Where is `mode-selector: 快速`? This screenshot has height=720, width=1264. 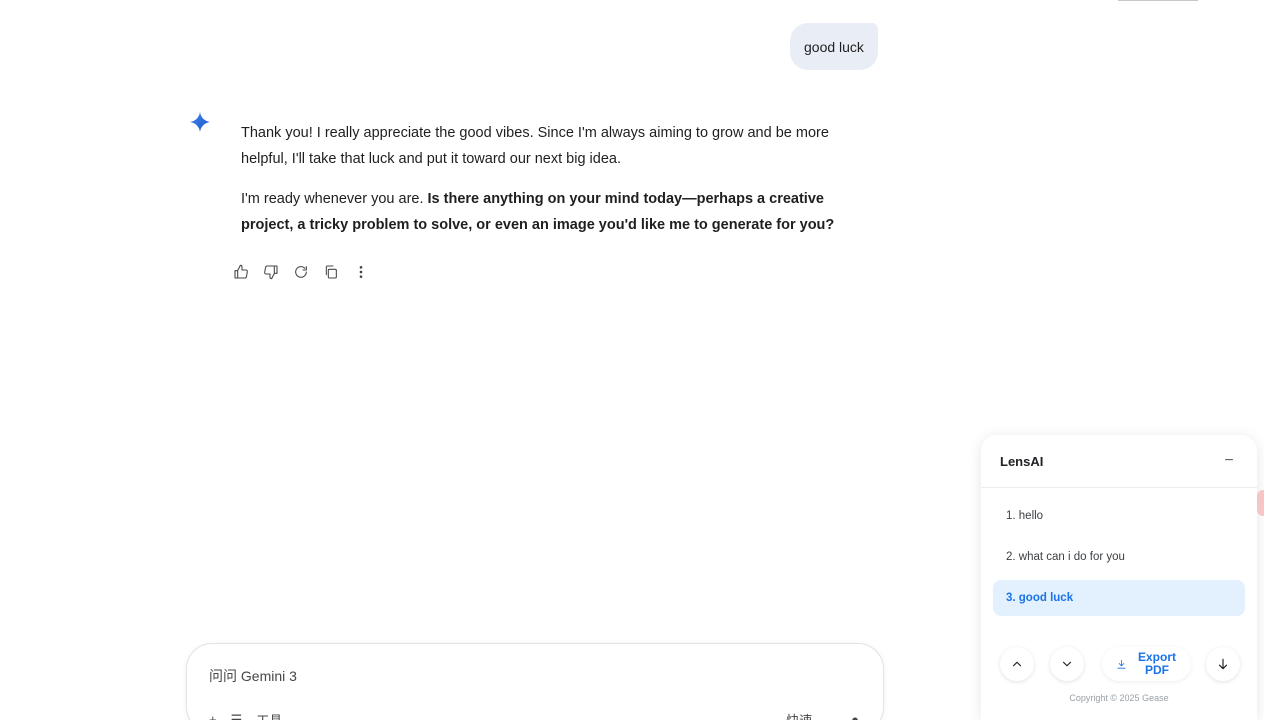
mode-selector: 快速 is located at coordinates (799, 715).